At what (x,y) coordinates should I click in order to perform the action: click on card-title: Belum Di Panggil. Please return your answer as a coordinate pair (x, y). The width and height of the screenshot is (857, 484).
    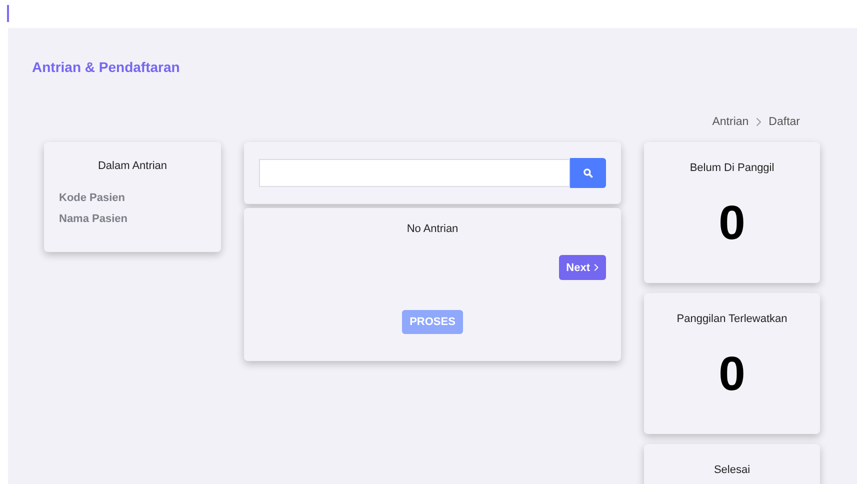
    Looking at the image, I should click on (732, 168).